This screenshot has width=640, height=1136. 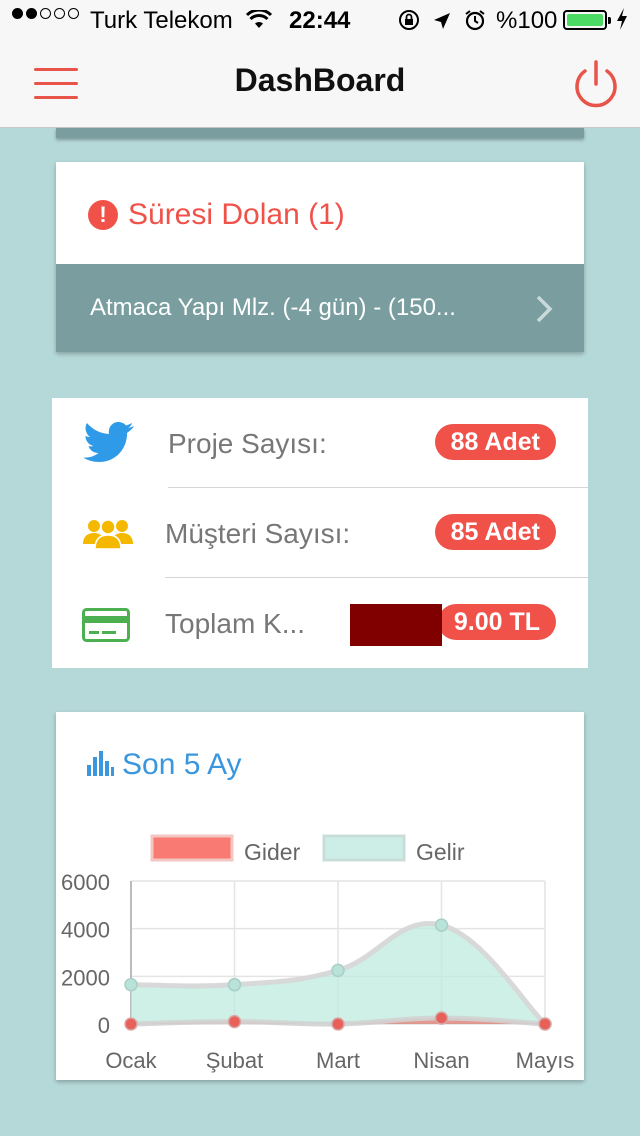 What do you see at coordinates (85, 977) in the screenshot?
I see `y-tick-label: 2000` at bounding box center [85, 977].